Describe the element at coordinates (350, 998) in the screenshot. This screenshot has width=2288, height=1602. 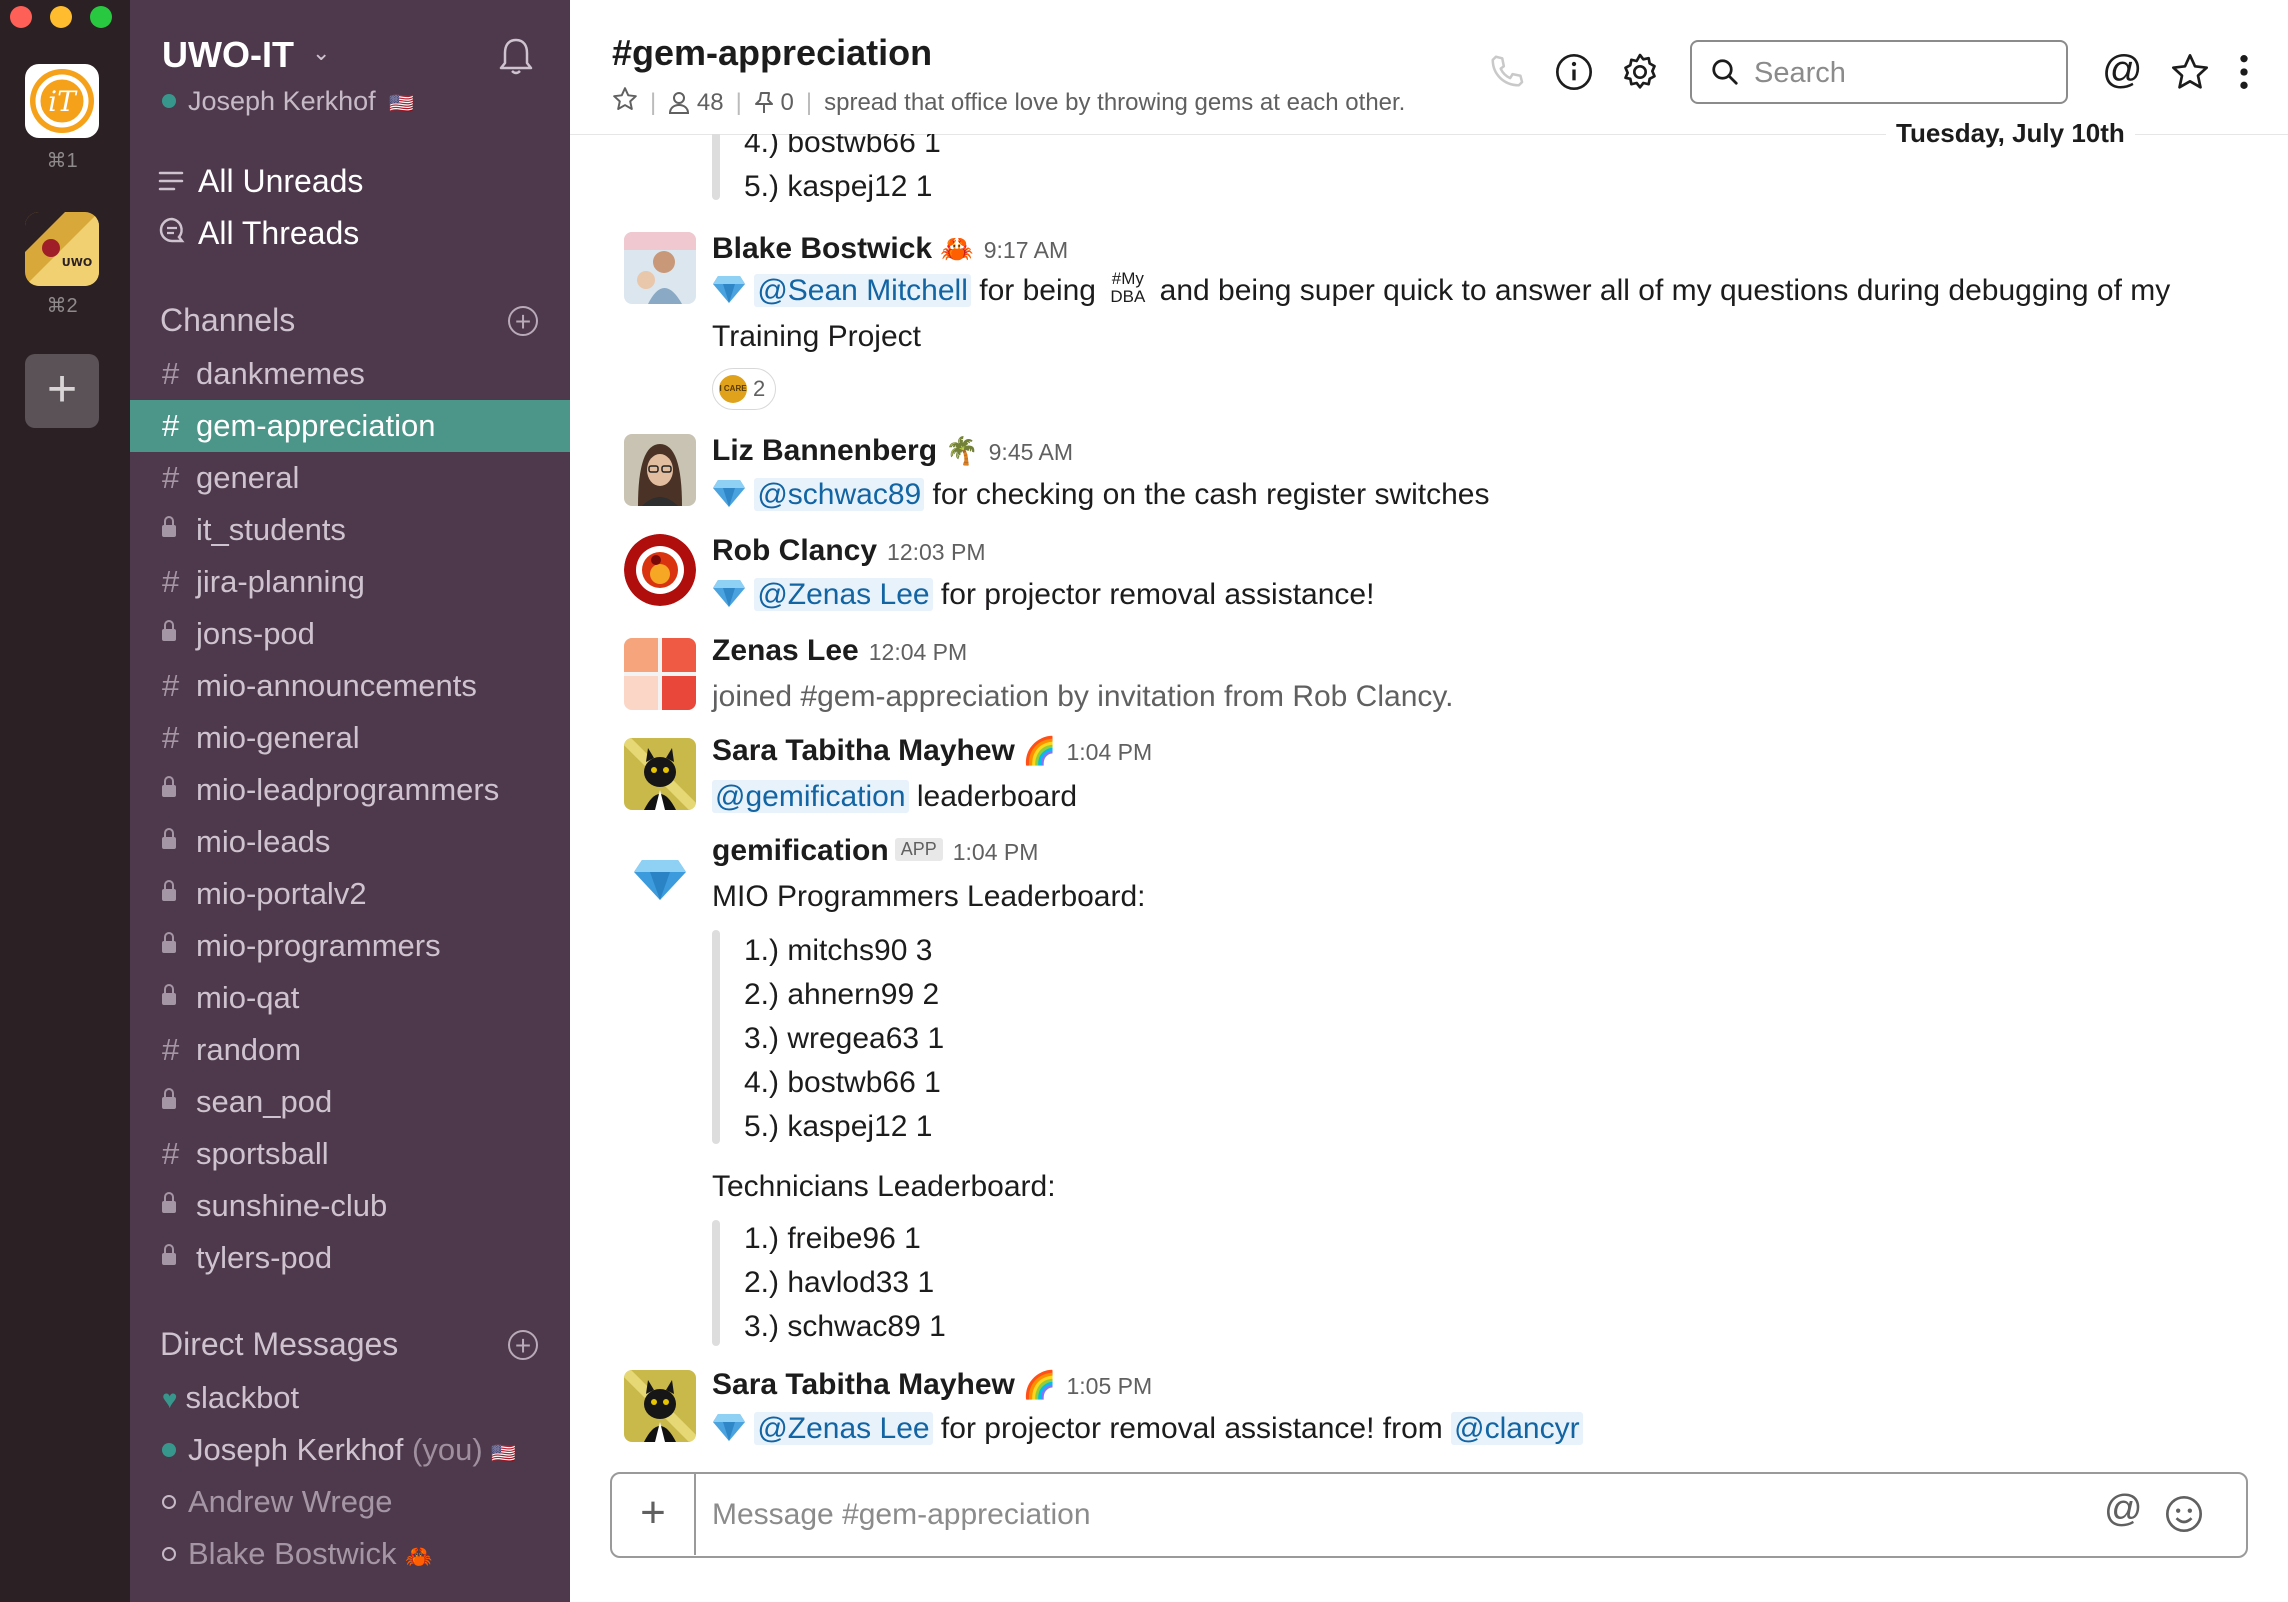
I see `sidebar-item-mio-qat: mio-qat` at that location.